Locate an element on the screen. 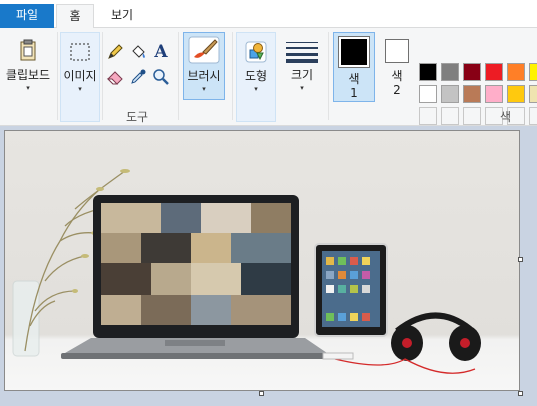 This screenshot has height=406, width=537. color1-button: 색 1 is located at coordinates (354, 67).